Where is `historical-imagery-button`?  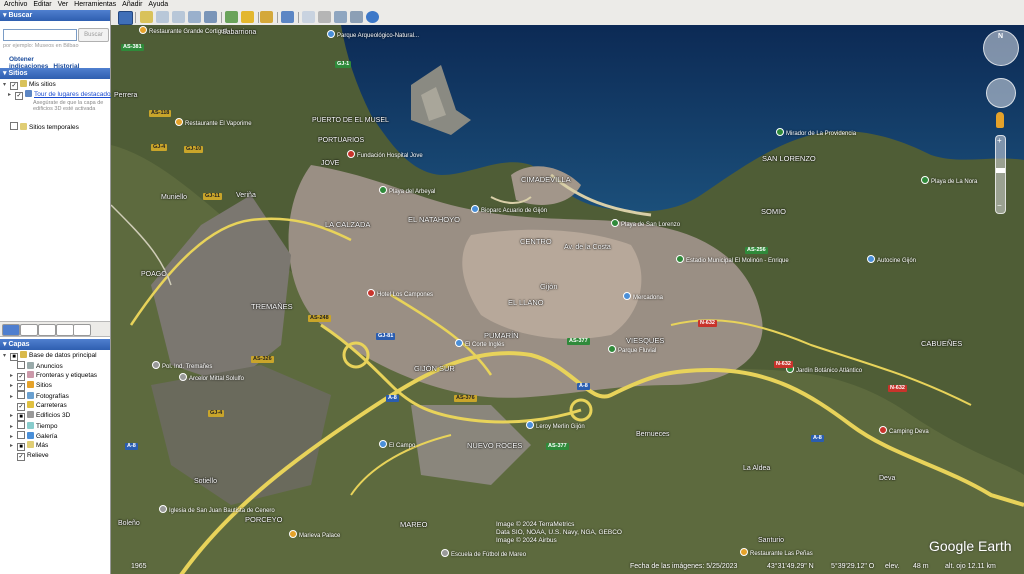 historical-imagery-button is located at coordinates (231, 17).